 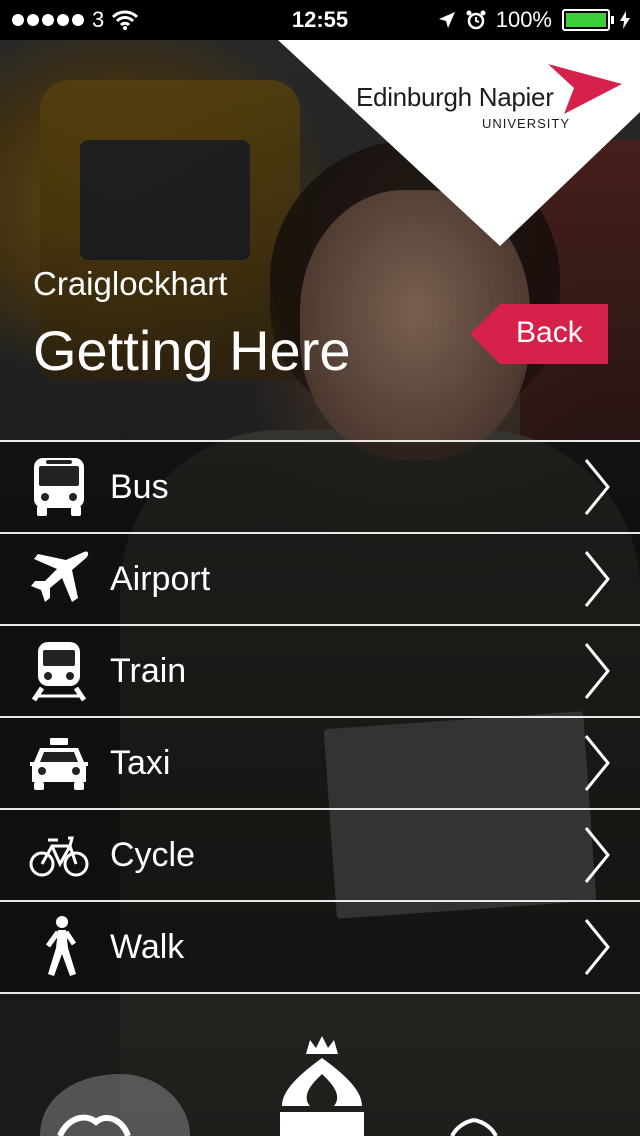 I want to click on alarm-clock-icon, so click(x=476, y=20).